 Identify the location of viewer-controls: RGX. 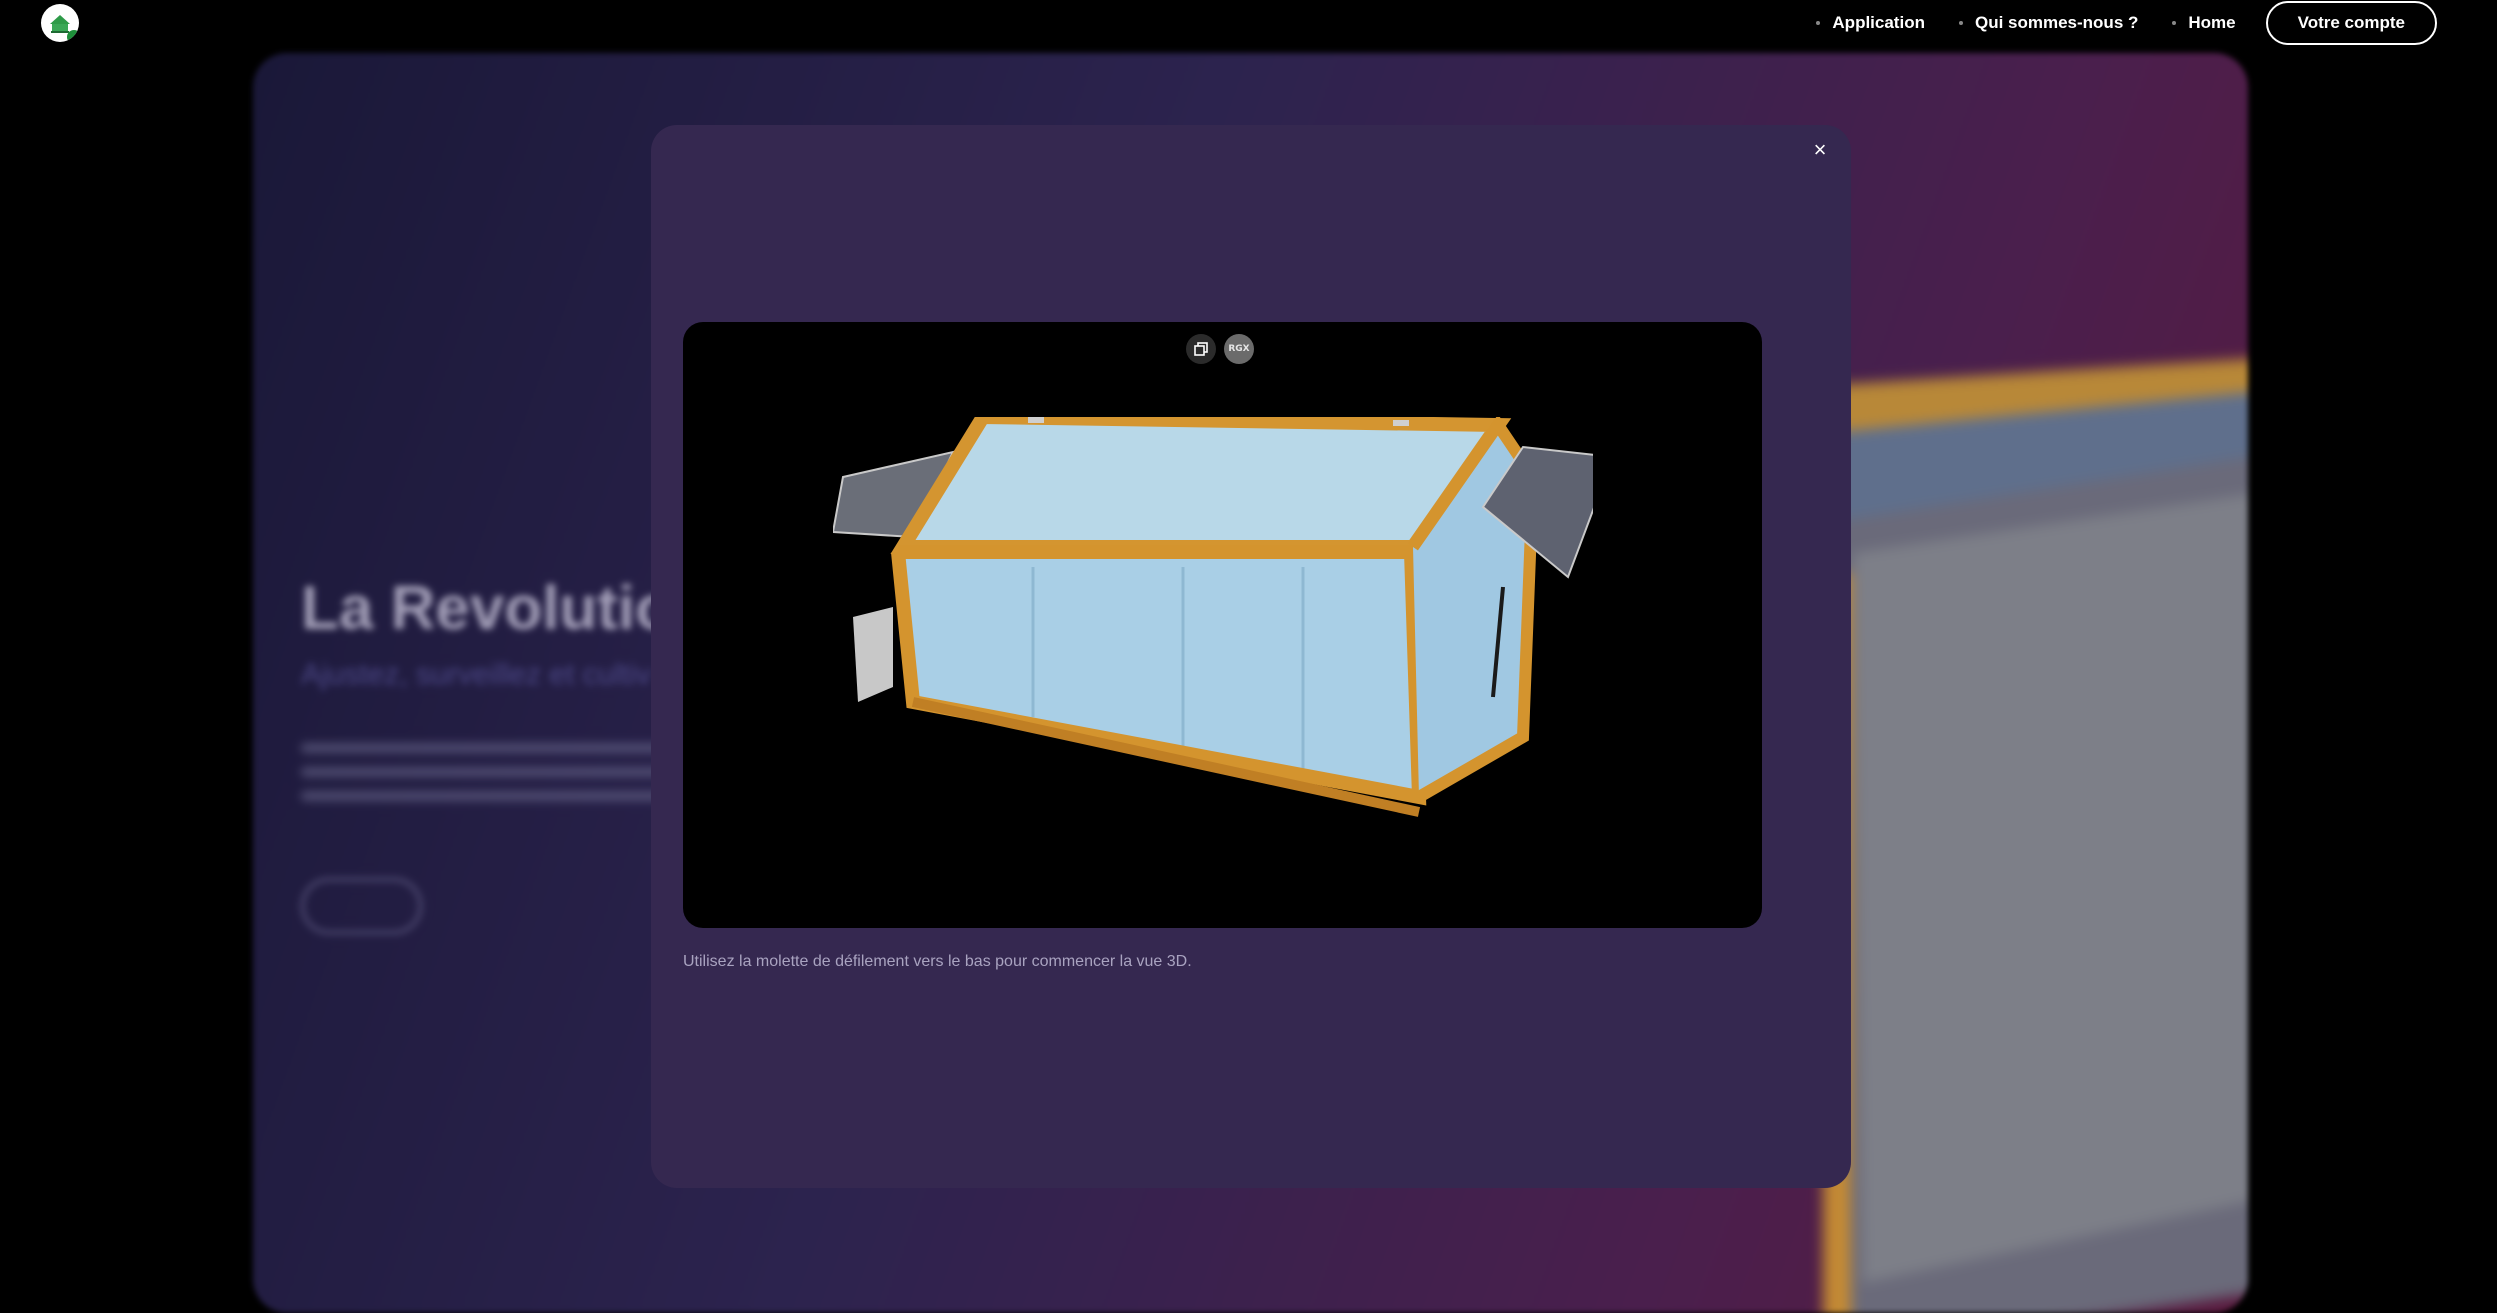
(1220, 349).